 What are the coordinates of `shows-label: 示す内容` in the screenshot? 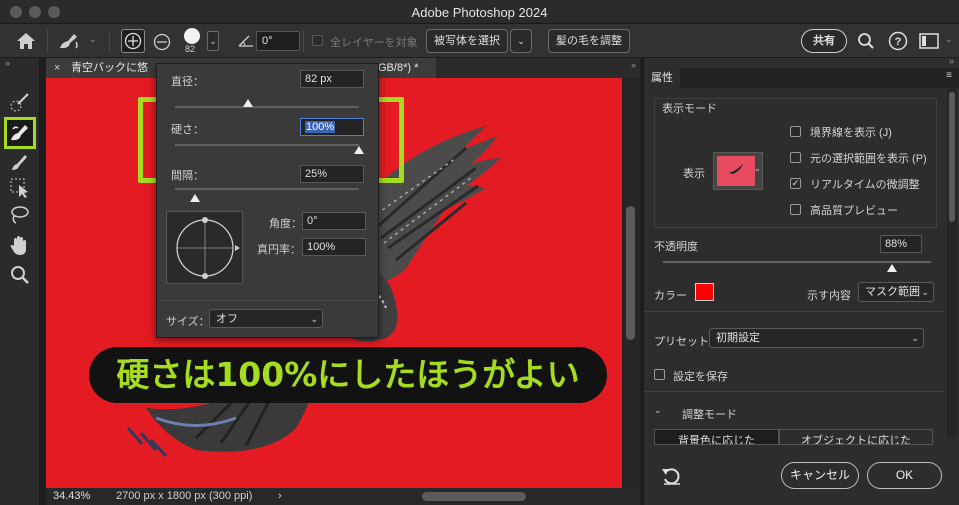 It's located at (829, 296).